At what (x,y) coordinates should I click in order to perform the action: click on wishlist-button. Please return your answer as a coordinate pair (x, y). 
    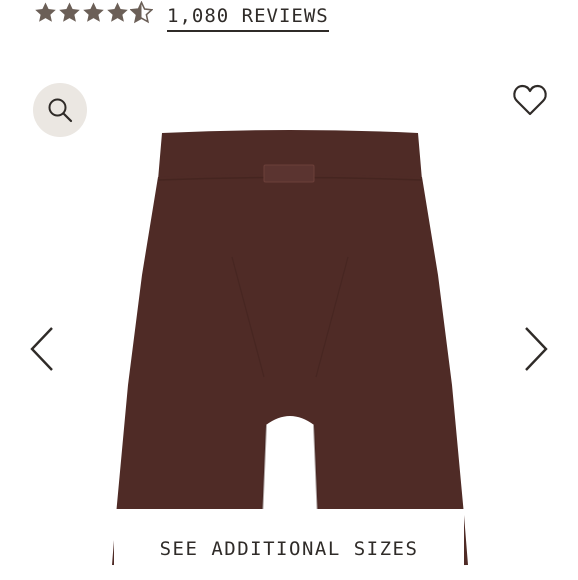
    Looking at the image, I should click on (530, 100).